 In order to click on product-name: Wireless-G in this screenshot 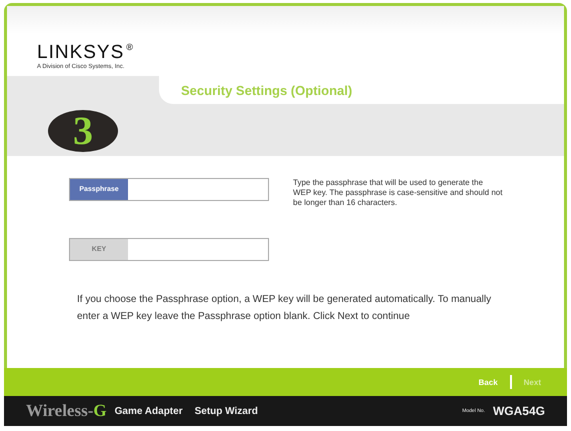, I will do `click(66, 411)`.